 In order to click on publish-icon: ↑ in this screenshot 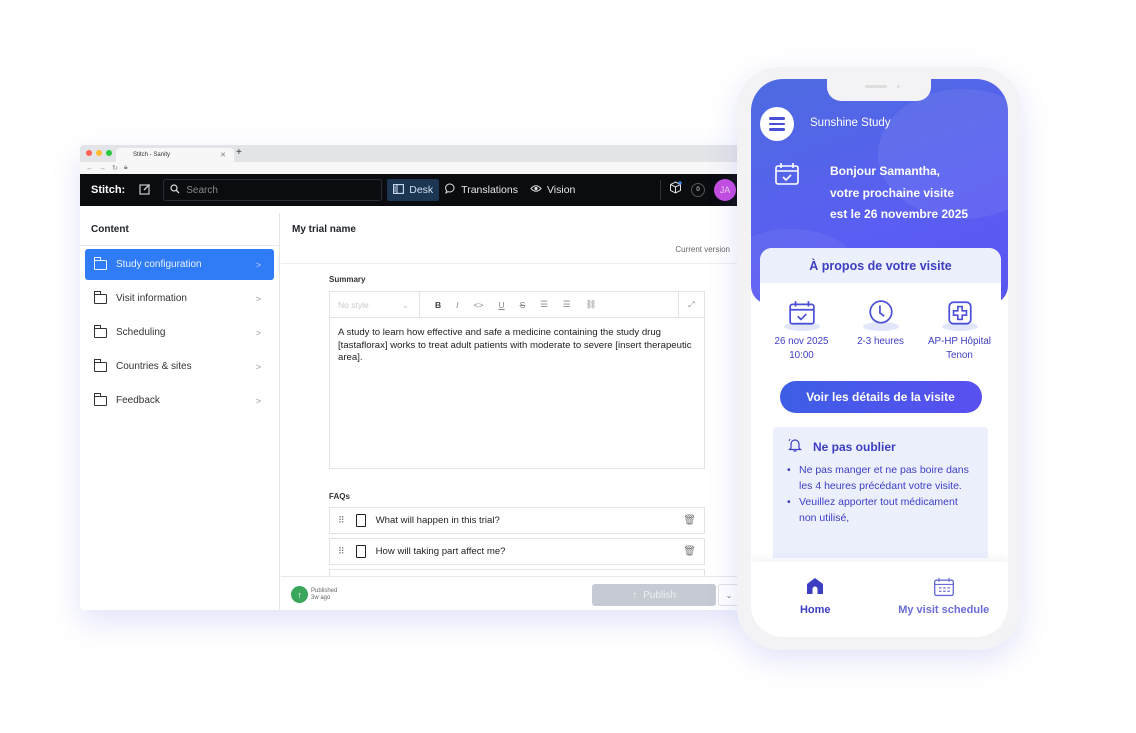, I will do `click(635, 595)`.